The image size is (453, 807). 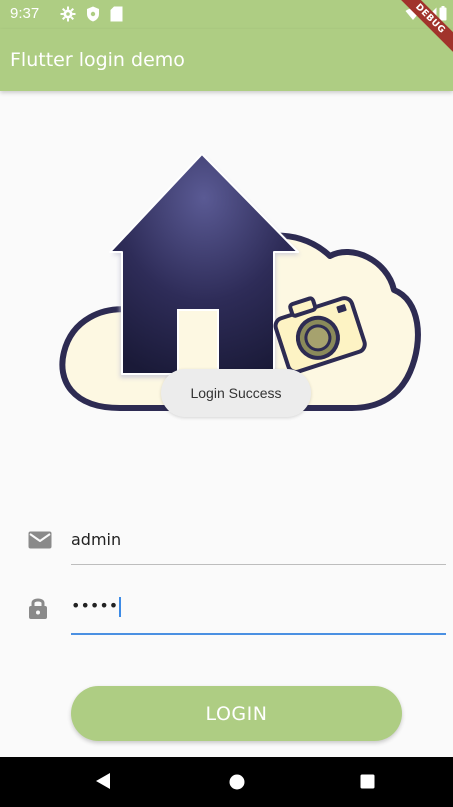 What do you see at coordinates (38, 610) in the screenshot?
I see `lock-icon` at bounding box center [38, 610].